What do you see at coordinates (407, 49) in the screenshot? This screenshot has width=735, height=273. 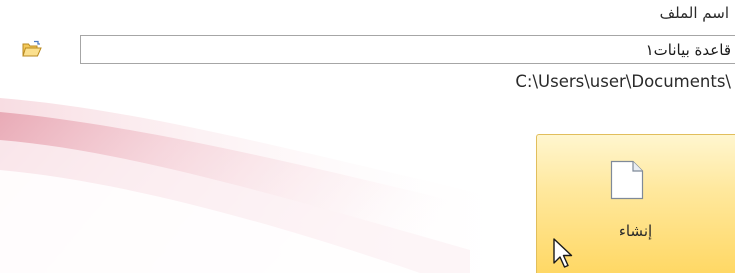 I see `file-name-input` at bounding box center [407, 49].